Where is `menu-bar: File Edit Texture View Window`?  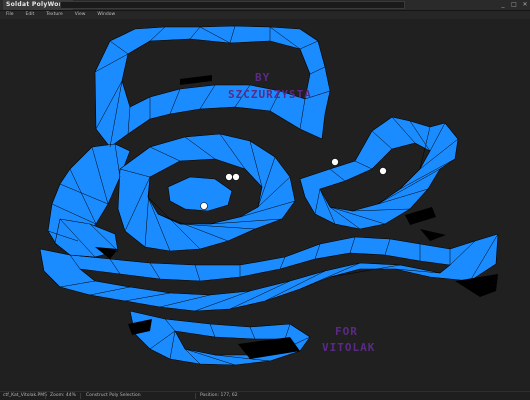 menu-bar: File Edit Texture View Window is located at coordinates (265, 15).